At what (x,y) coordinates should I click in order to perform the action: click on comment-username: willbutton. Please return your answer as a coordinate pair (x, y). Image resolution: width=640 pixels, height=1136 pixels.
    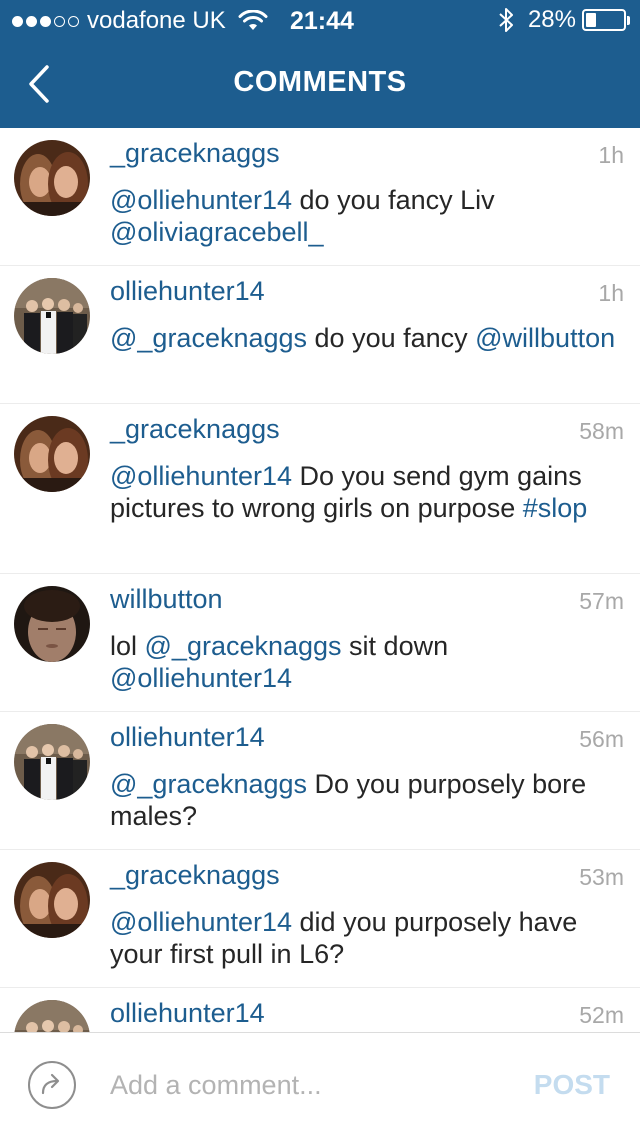
    Looking at the image, I should click on (166, 599).